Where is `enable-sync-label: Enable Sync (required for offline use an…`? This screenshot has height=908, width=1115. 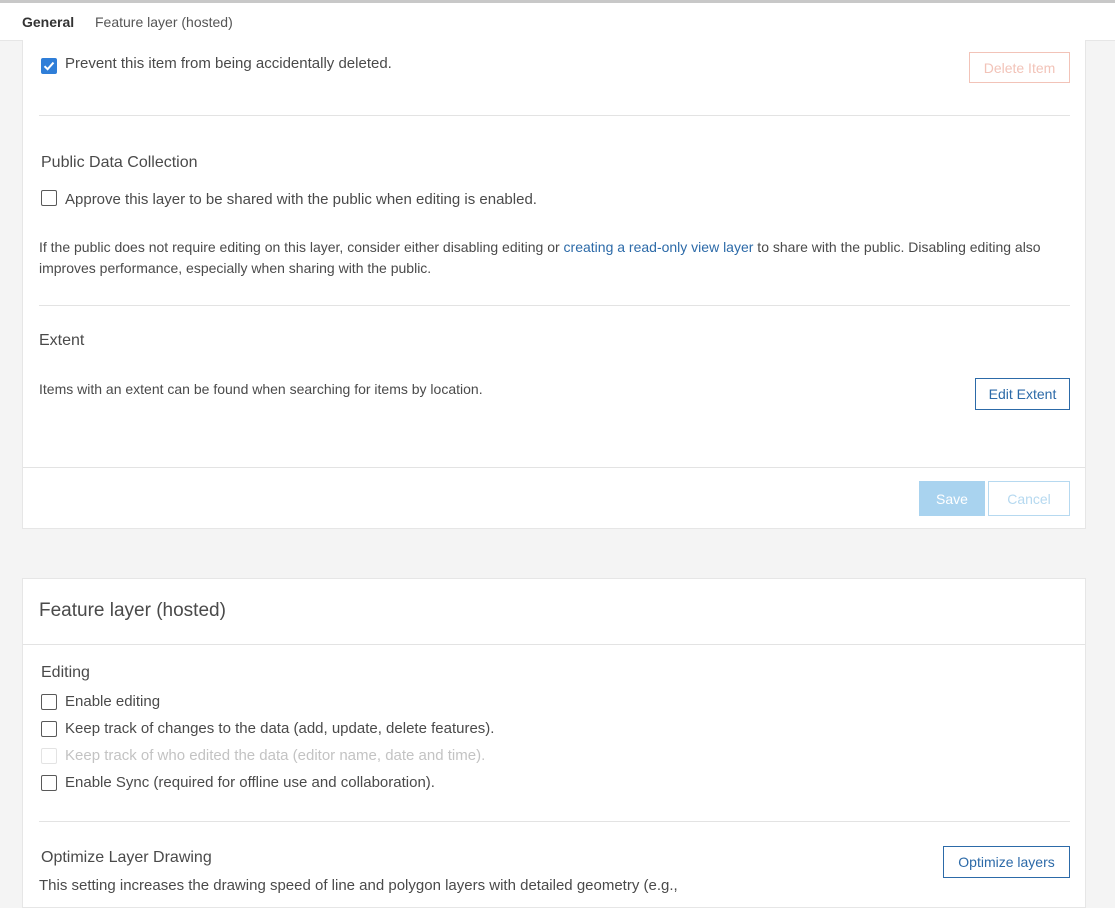 enable-sync-label: Enable Sync (required for offline use an… is located at coordinates (250, 782).